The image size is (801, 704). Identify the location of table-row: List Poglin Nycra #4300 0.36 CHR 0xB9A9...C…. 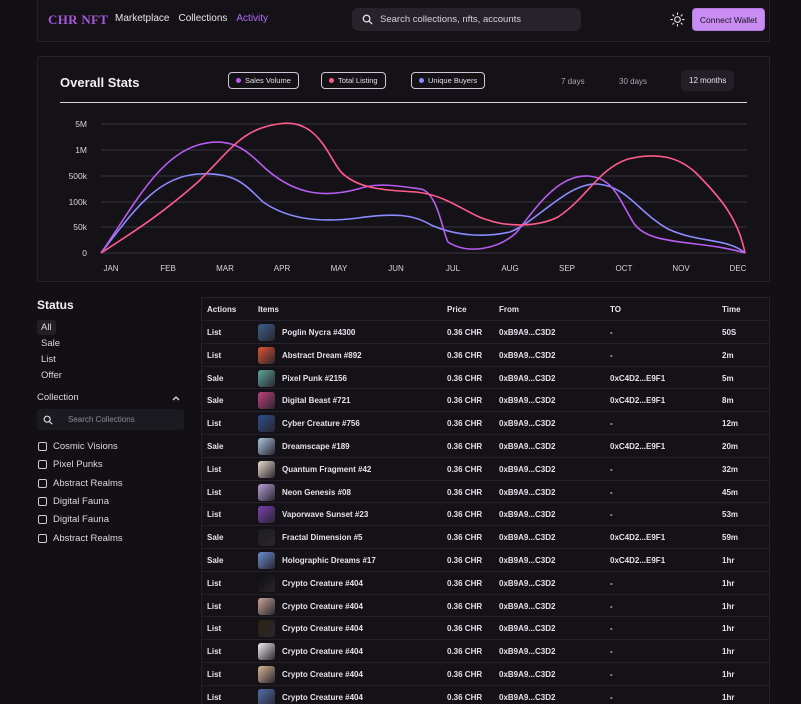
(485, 331).